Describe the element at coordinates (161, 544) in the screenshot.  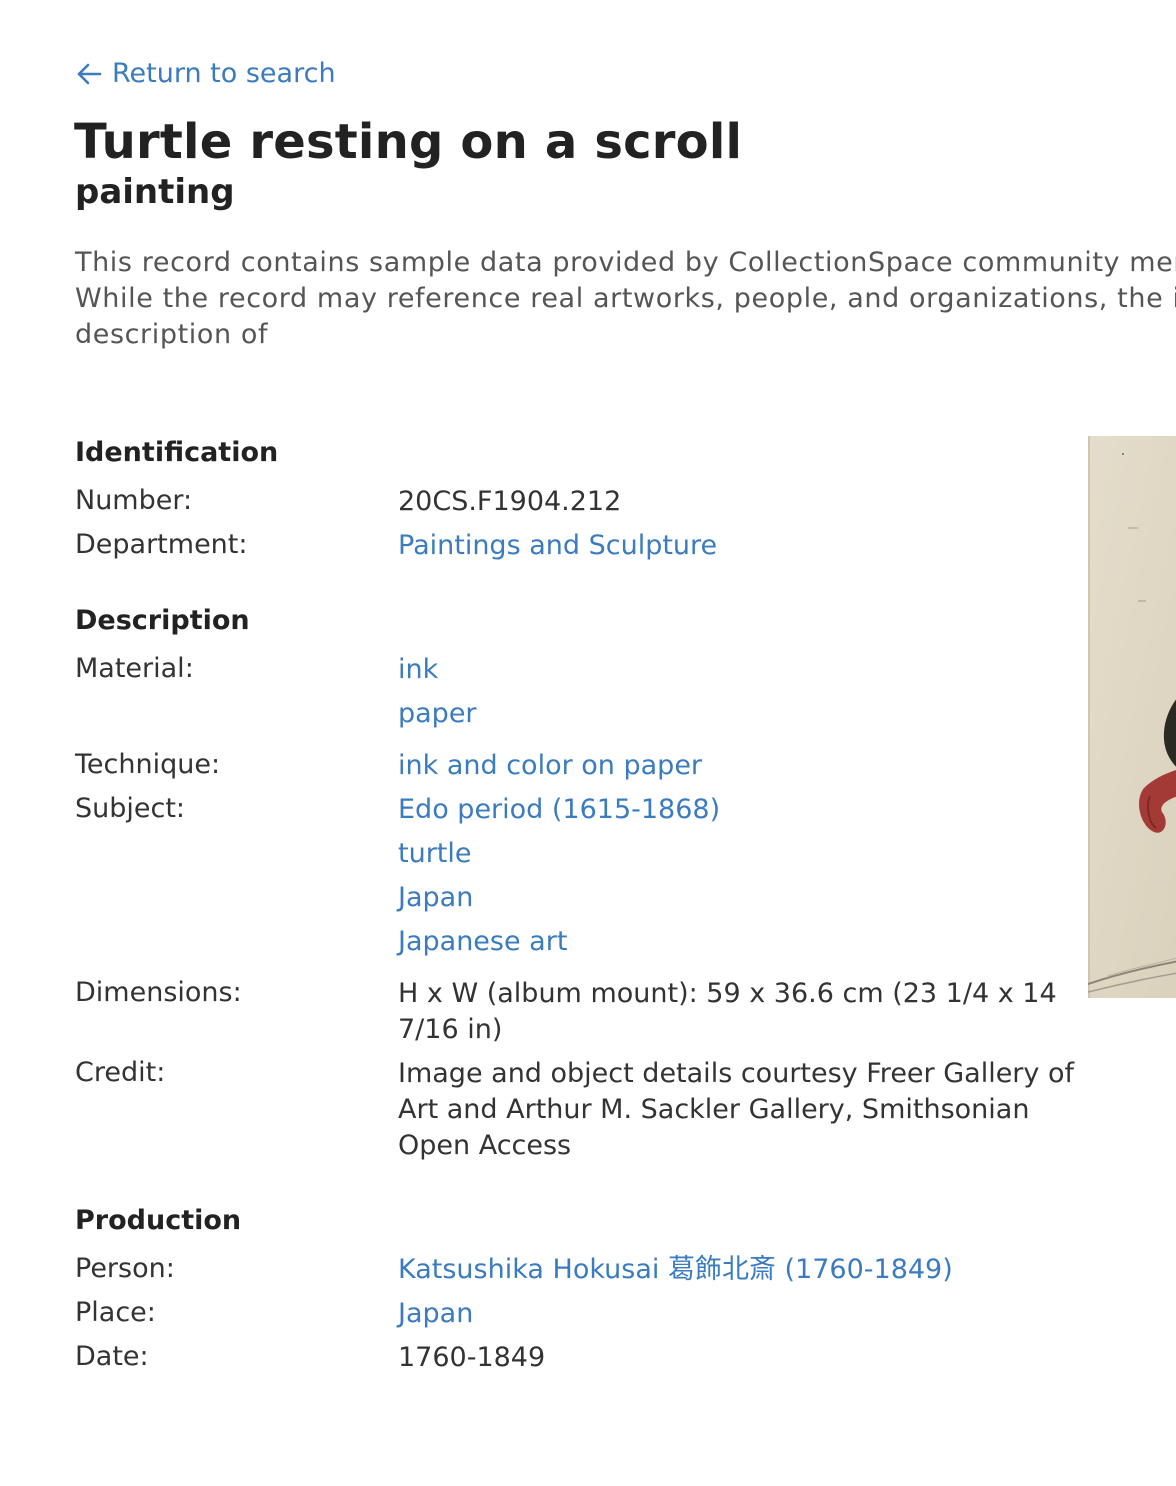
I see `department-label: Department:` at that location.